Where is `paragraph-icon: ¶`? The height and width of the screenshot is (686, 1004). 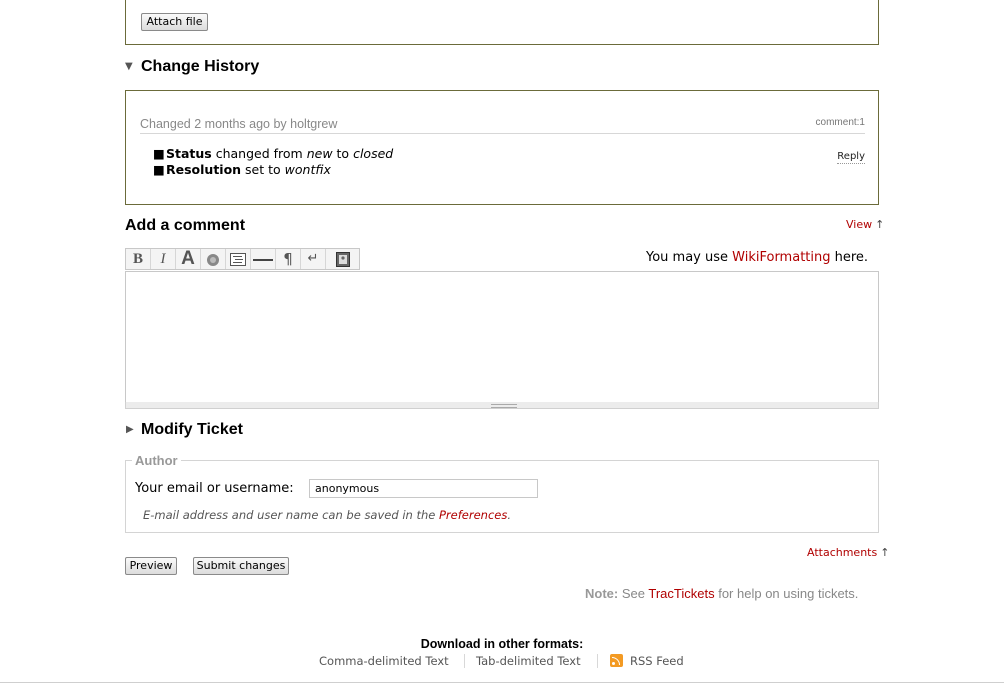 paragraph-icon: ¶ is located at coordinates (288, 259).